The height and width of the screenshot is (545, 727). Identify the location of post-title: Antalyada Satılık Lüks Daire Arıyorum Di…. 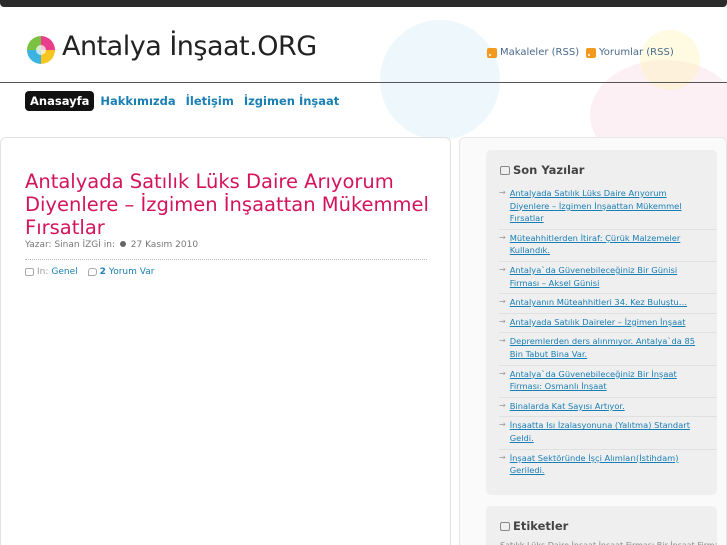
(230, 204).